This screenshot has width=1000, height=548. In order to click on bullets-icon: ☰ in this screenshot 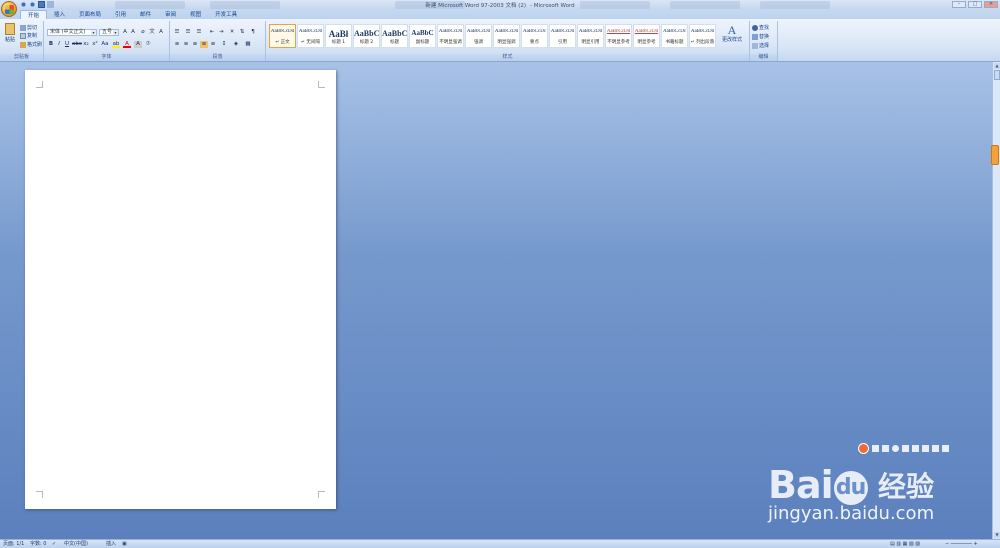, I will do `click(177, 32)`.